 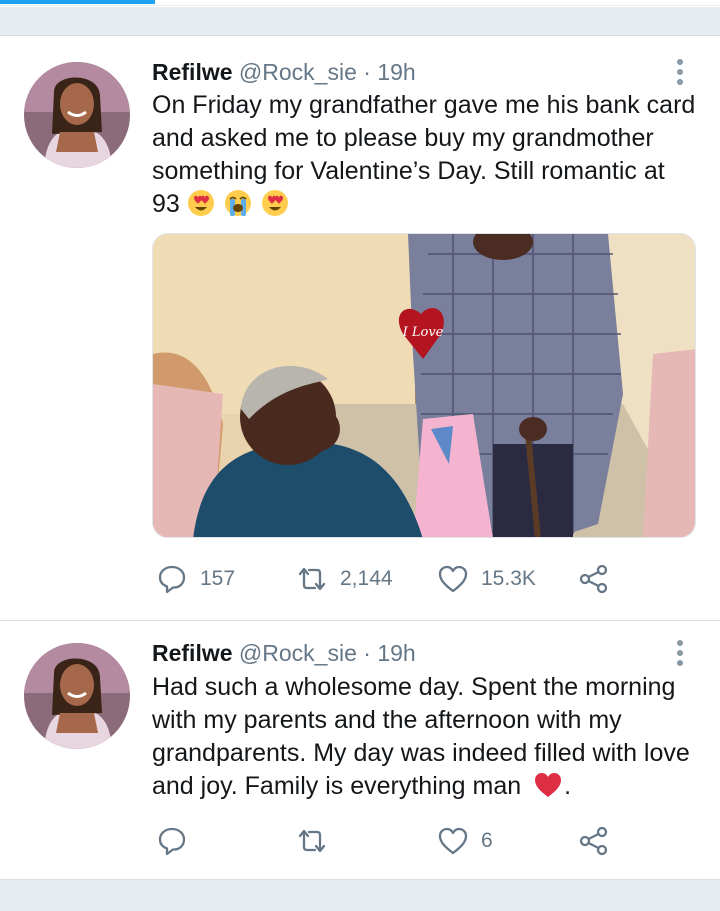 What do you see at coordinates (568, 786) in the screenshot?
I see `trailing-text: .` at bounding box center [568, 786].